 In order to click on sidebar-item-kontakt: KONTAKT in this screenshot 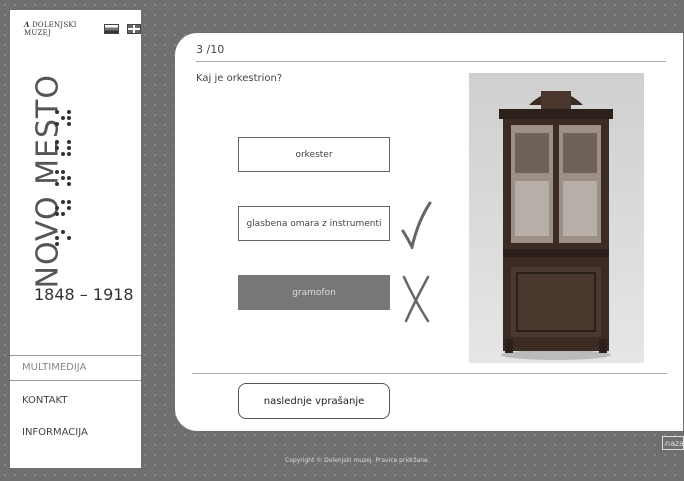, I will do `click(75, 401)`.